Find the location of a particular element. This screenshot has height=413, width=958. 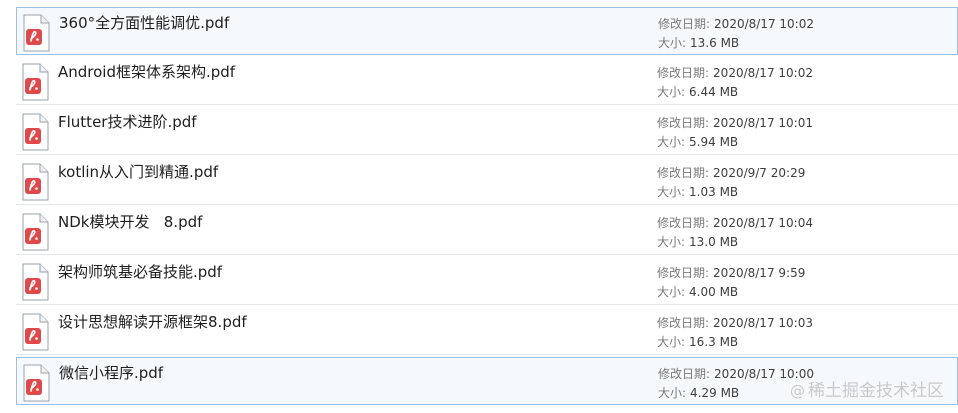

modified-date: 修改日期: 2020/8/17 10:04 is located at coordinates (735, 222).